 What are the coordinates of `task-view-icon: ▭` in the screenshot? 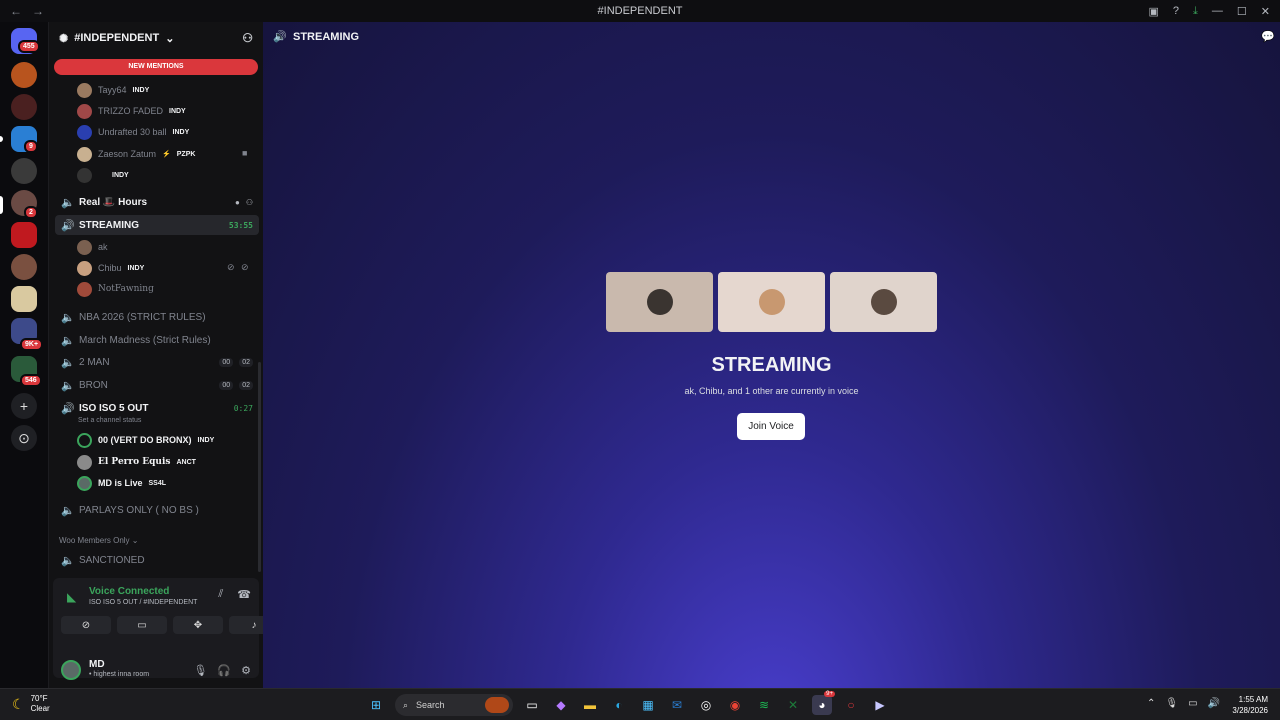 It's located at (532, 705).